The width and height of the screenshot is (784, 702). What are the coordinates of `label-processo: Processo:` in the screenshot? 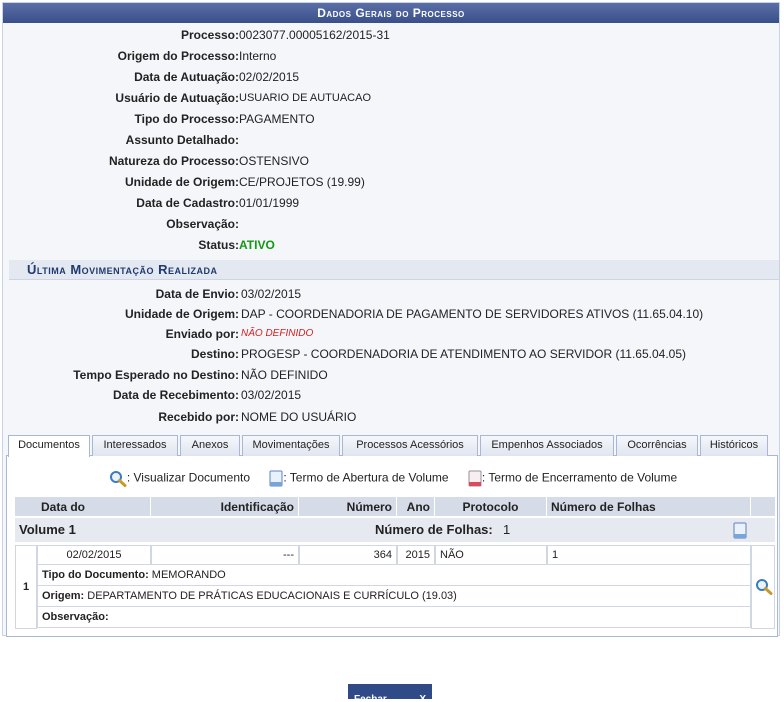 It's located at (209, 35).